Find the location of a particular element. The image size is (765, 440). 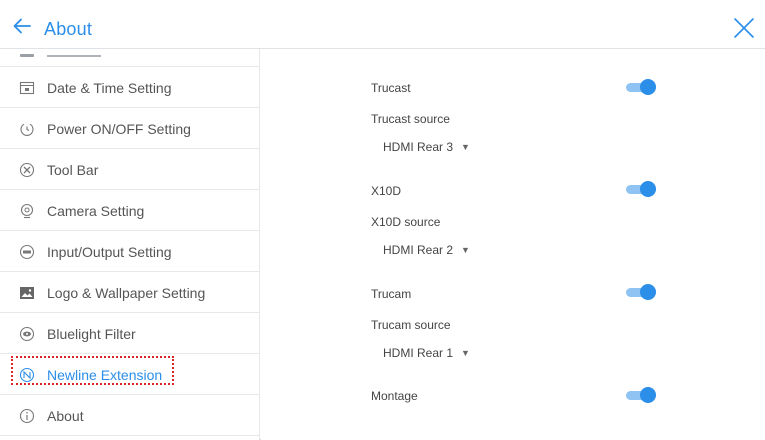

sidebar-item-label: Logo & Wallpaper Setting is located at coordinates (126, 293).